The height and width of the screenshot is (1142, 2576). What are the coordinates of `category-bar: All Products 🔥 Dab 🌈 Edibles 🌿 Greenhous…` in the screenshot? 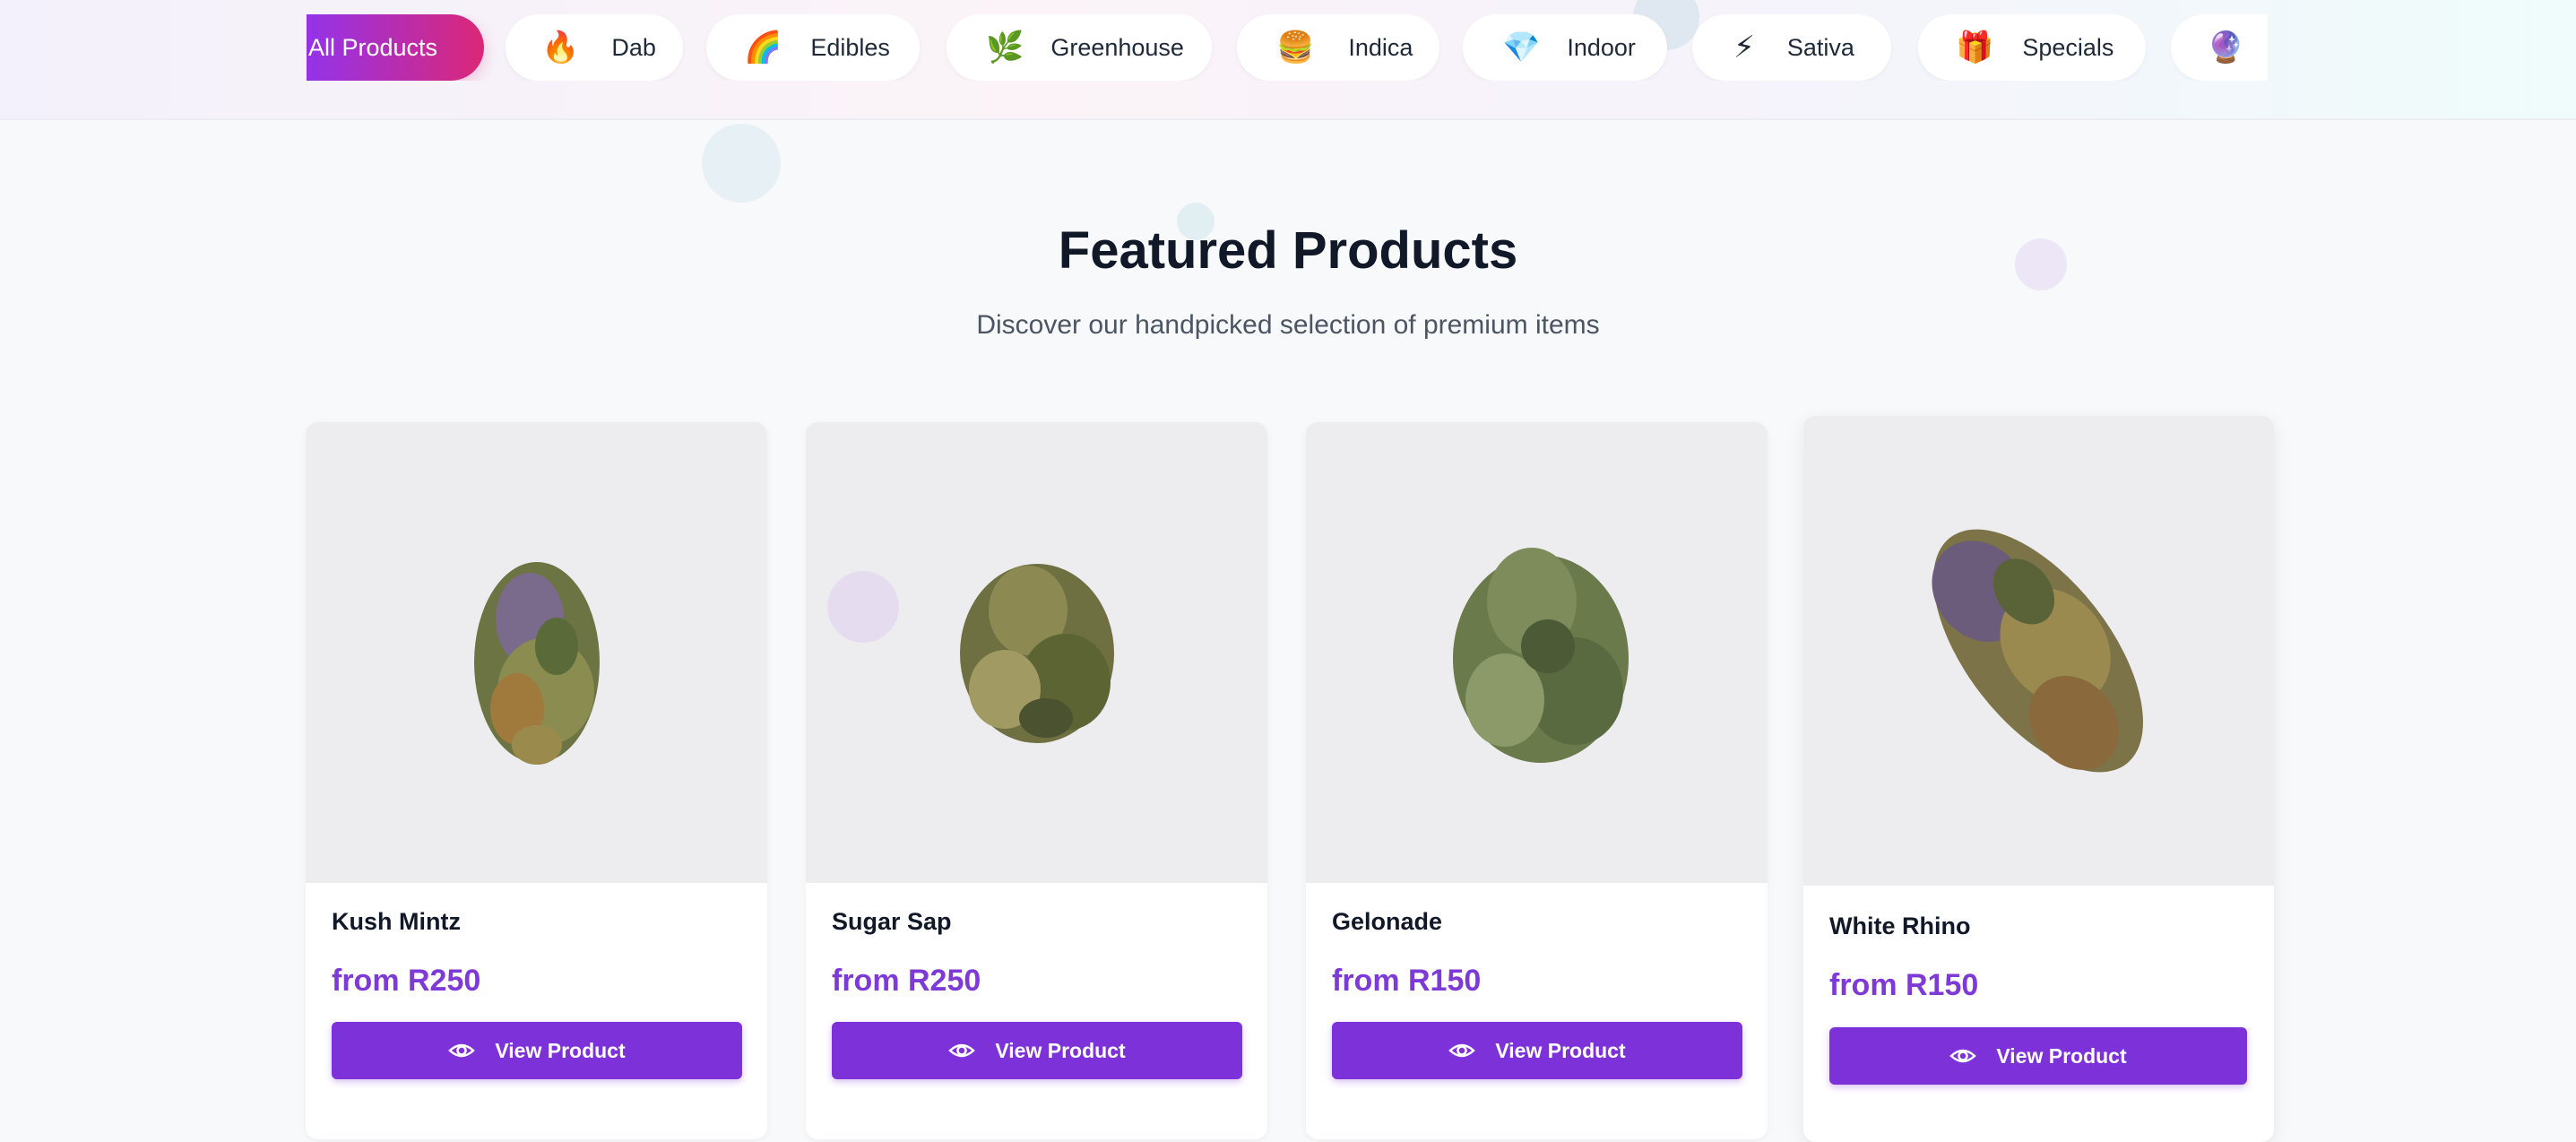 It's located at (1288, 60).